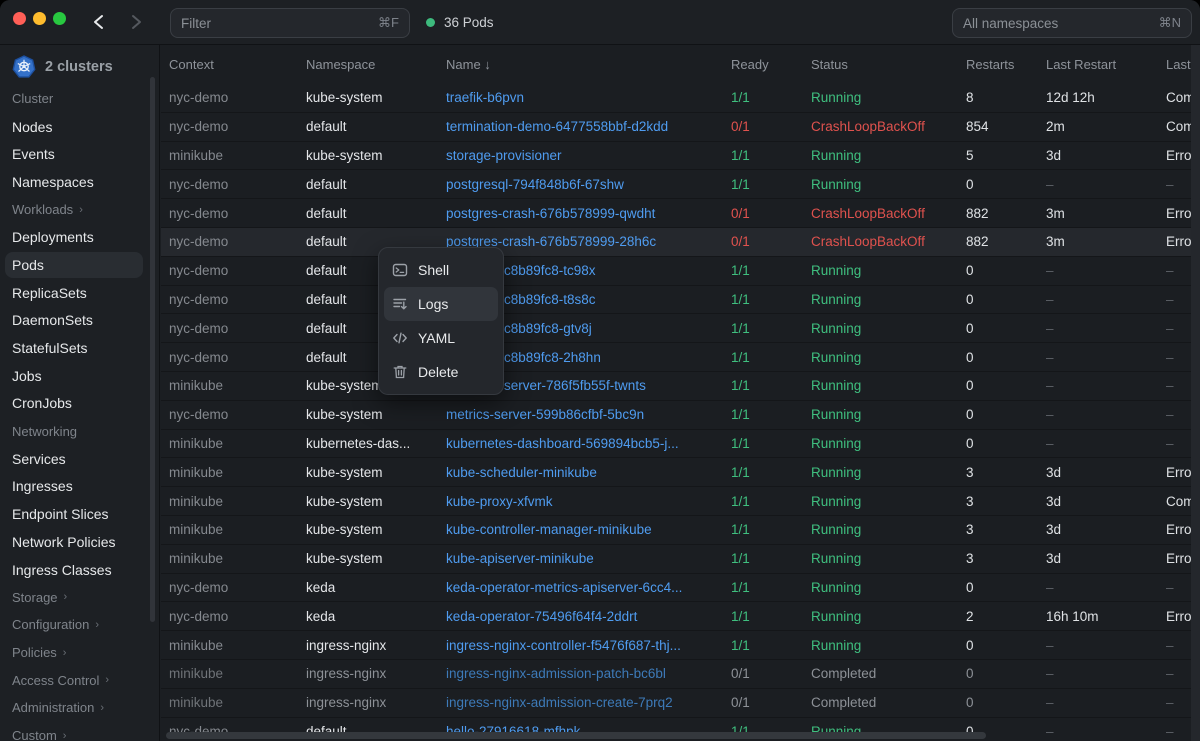 The height and width of the screenshot is (741, 1200). Describe the element at coordinates (588, 155) in the screenshot. I see `pod-name-link: storage-provisioner` at that location.